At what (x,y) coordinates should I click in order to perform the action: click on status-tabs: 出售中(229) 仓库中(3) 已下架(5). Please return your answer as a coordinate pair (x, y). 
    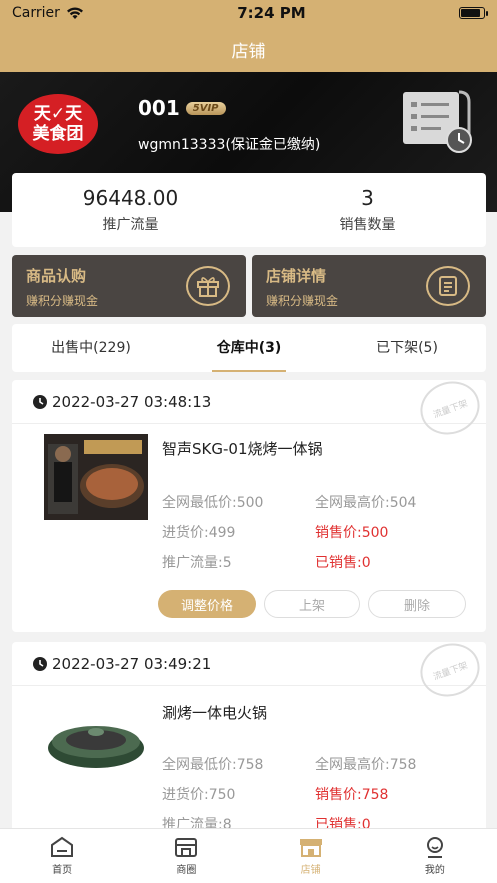
    Looking at the image, I should click on (249, 348).